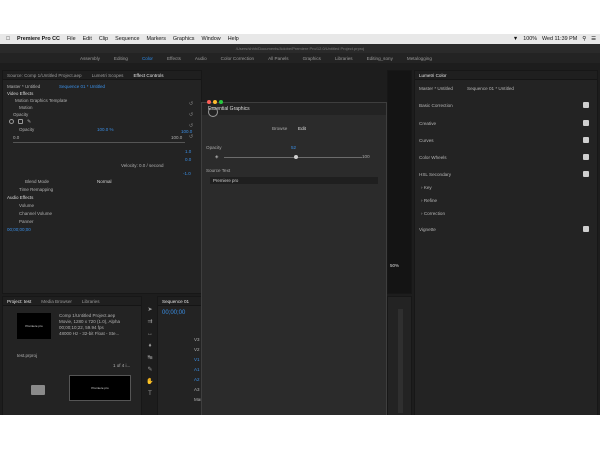 Image resolution: width=600 pixels, height=450 pixels. Describe the element at coordinates (490, 88) in the screenshot. I see `lumetri-sequence-label: Sequence 01 * Untitled` at that location.